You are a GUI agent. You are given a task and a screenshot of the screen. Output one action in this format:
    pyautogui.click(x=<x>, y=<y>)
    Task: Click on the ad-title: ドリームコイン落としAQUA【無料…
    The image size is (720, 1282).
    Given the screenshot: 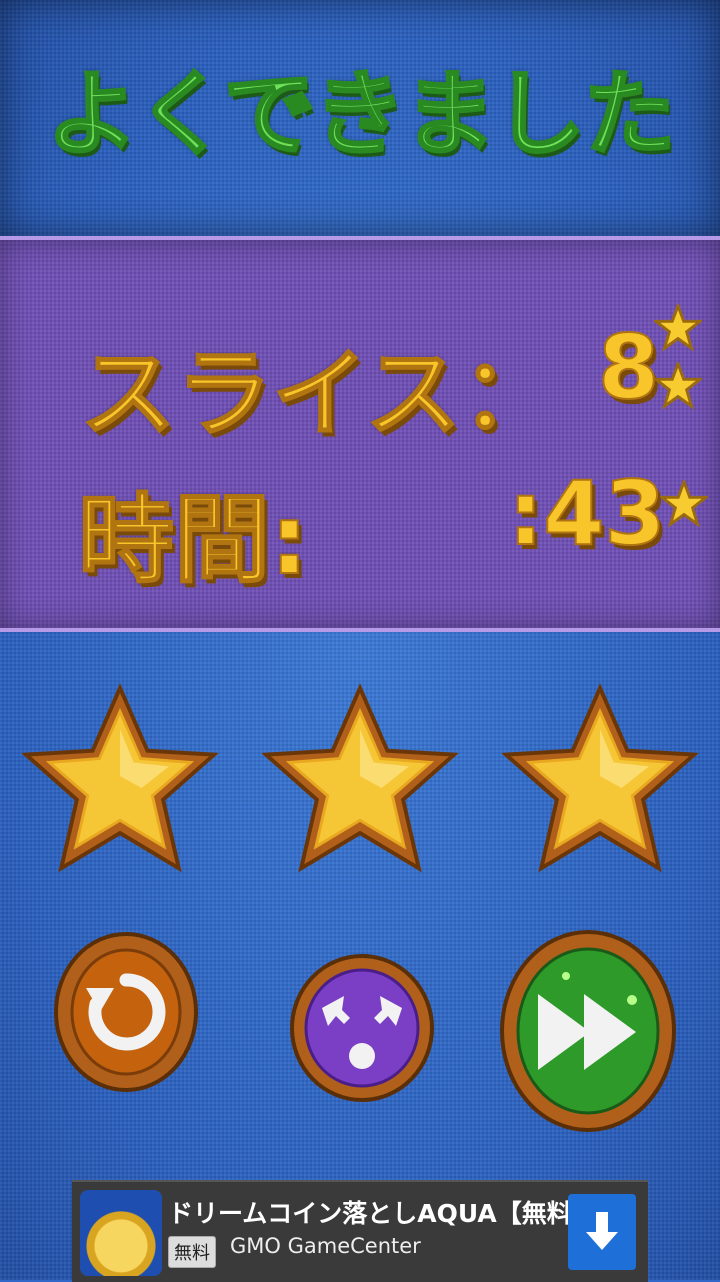 What is the action you would take?
    pyautogui.click(x=382, y=1213)
    